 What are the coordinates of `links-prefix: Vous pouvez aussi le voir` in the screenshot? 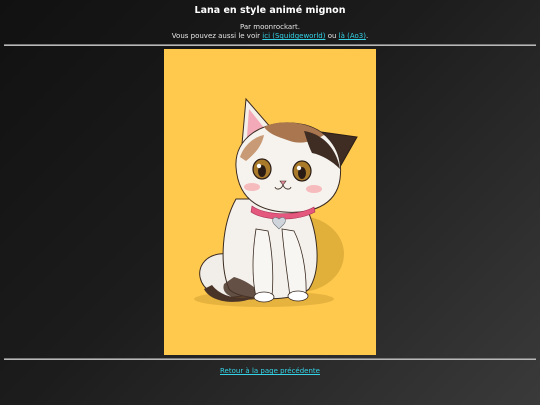 It's located at (217, 36).